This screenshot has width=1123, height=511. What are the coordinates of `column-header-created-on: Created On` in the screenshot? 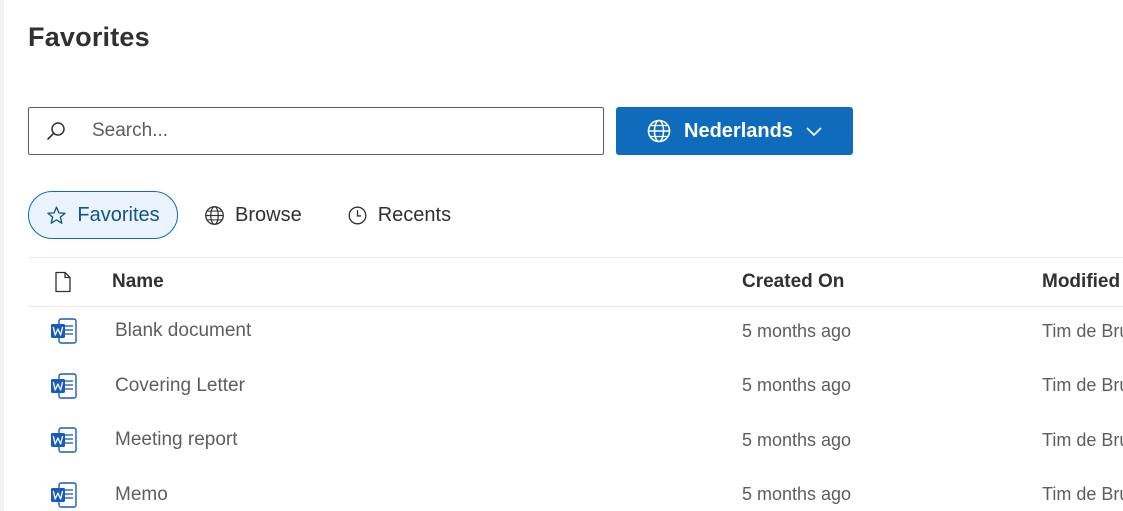 It's located at (793, 282).